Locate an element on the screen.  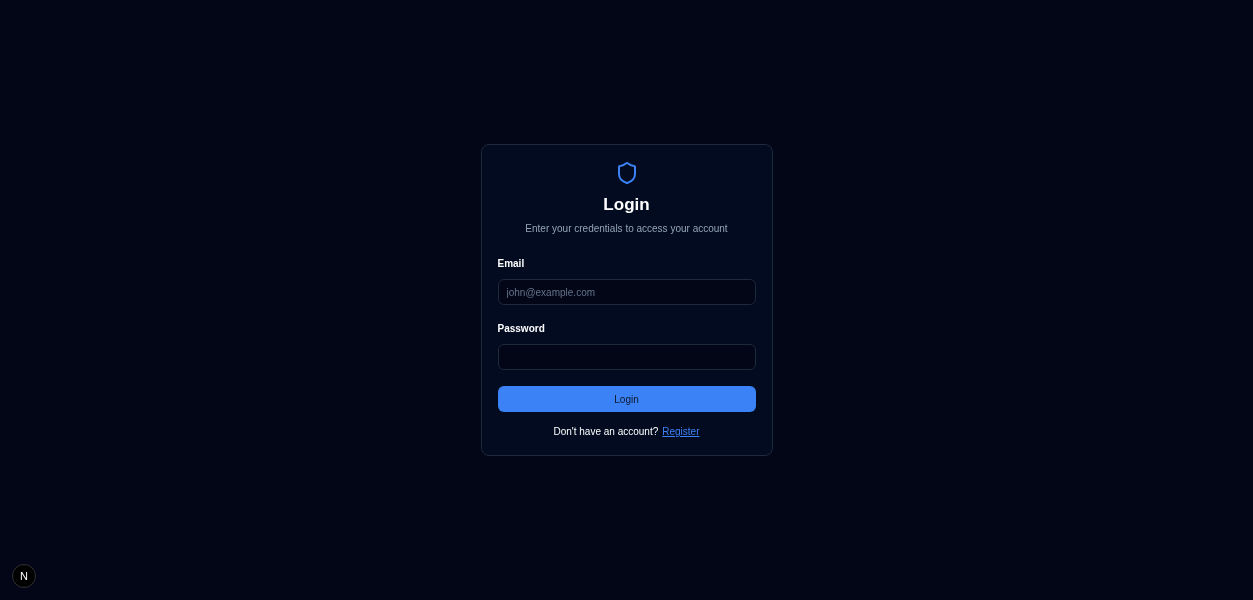
register-link: Register is located at coordinates (681, 431).